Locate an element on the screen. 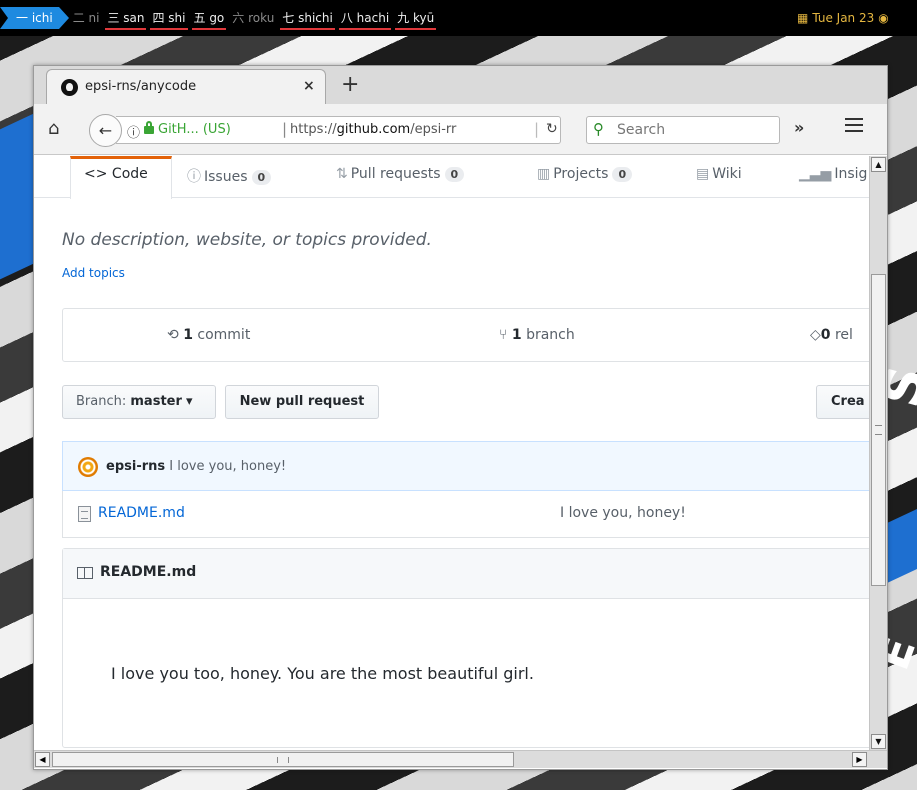 Image resolution: width=917 pixels, height=790 pixels. clock-date: Tue Jan 23 is located at coordinates (843, 18).